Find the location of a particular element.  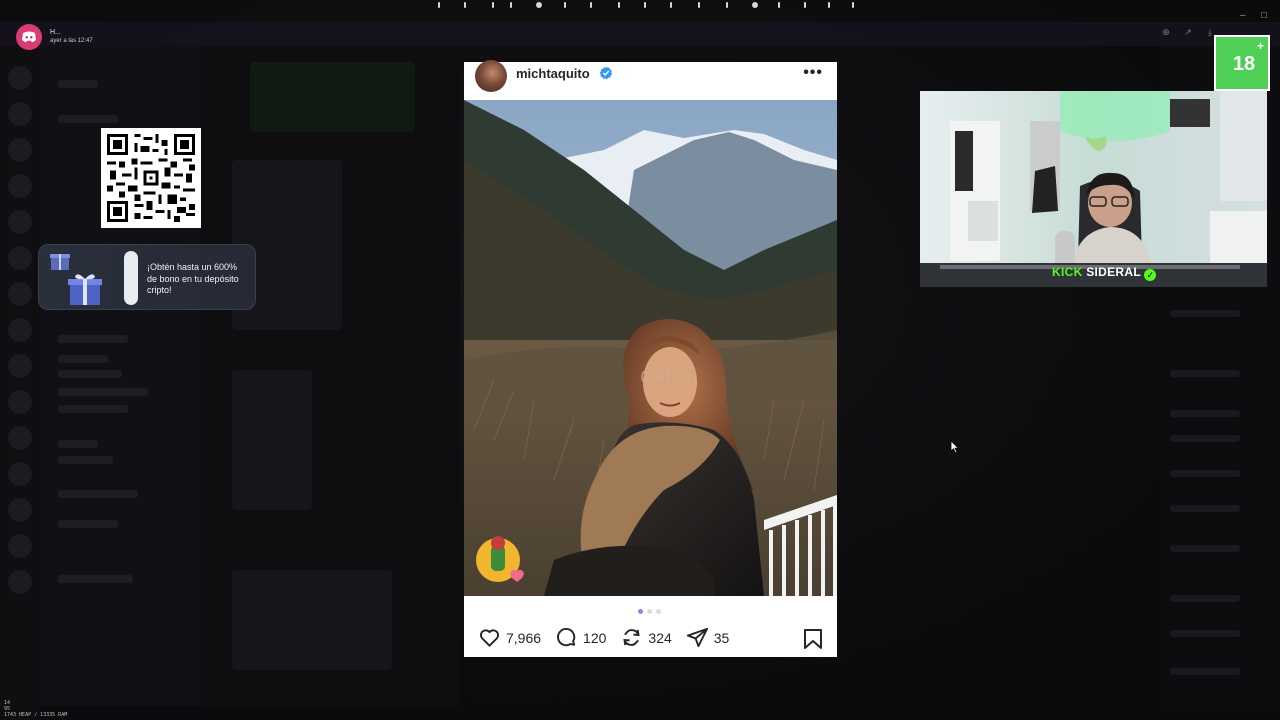

post-username: michtaquito is located at coordinates (553, 73).